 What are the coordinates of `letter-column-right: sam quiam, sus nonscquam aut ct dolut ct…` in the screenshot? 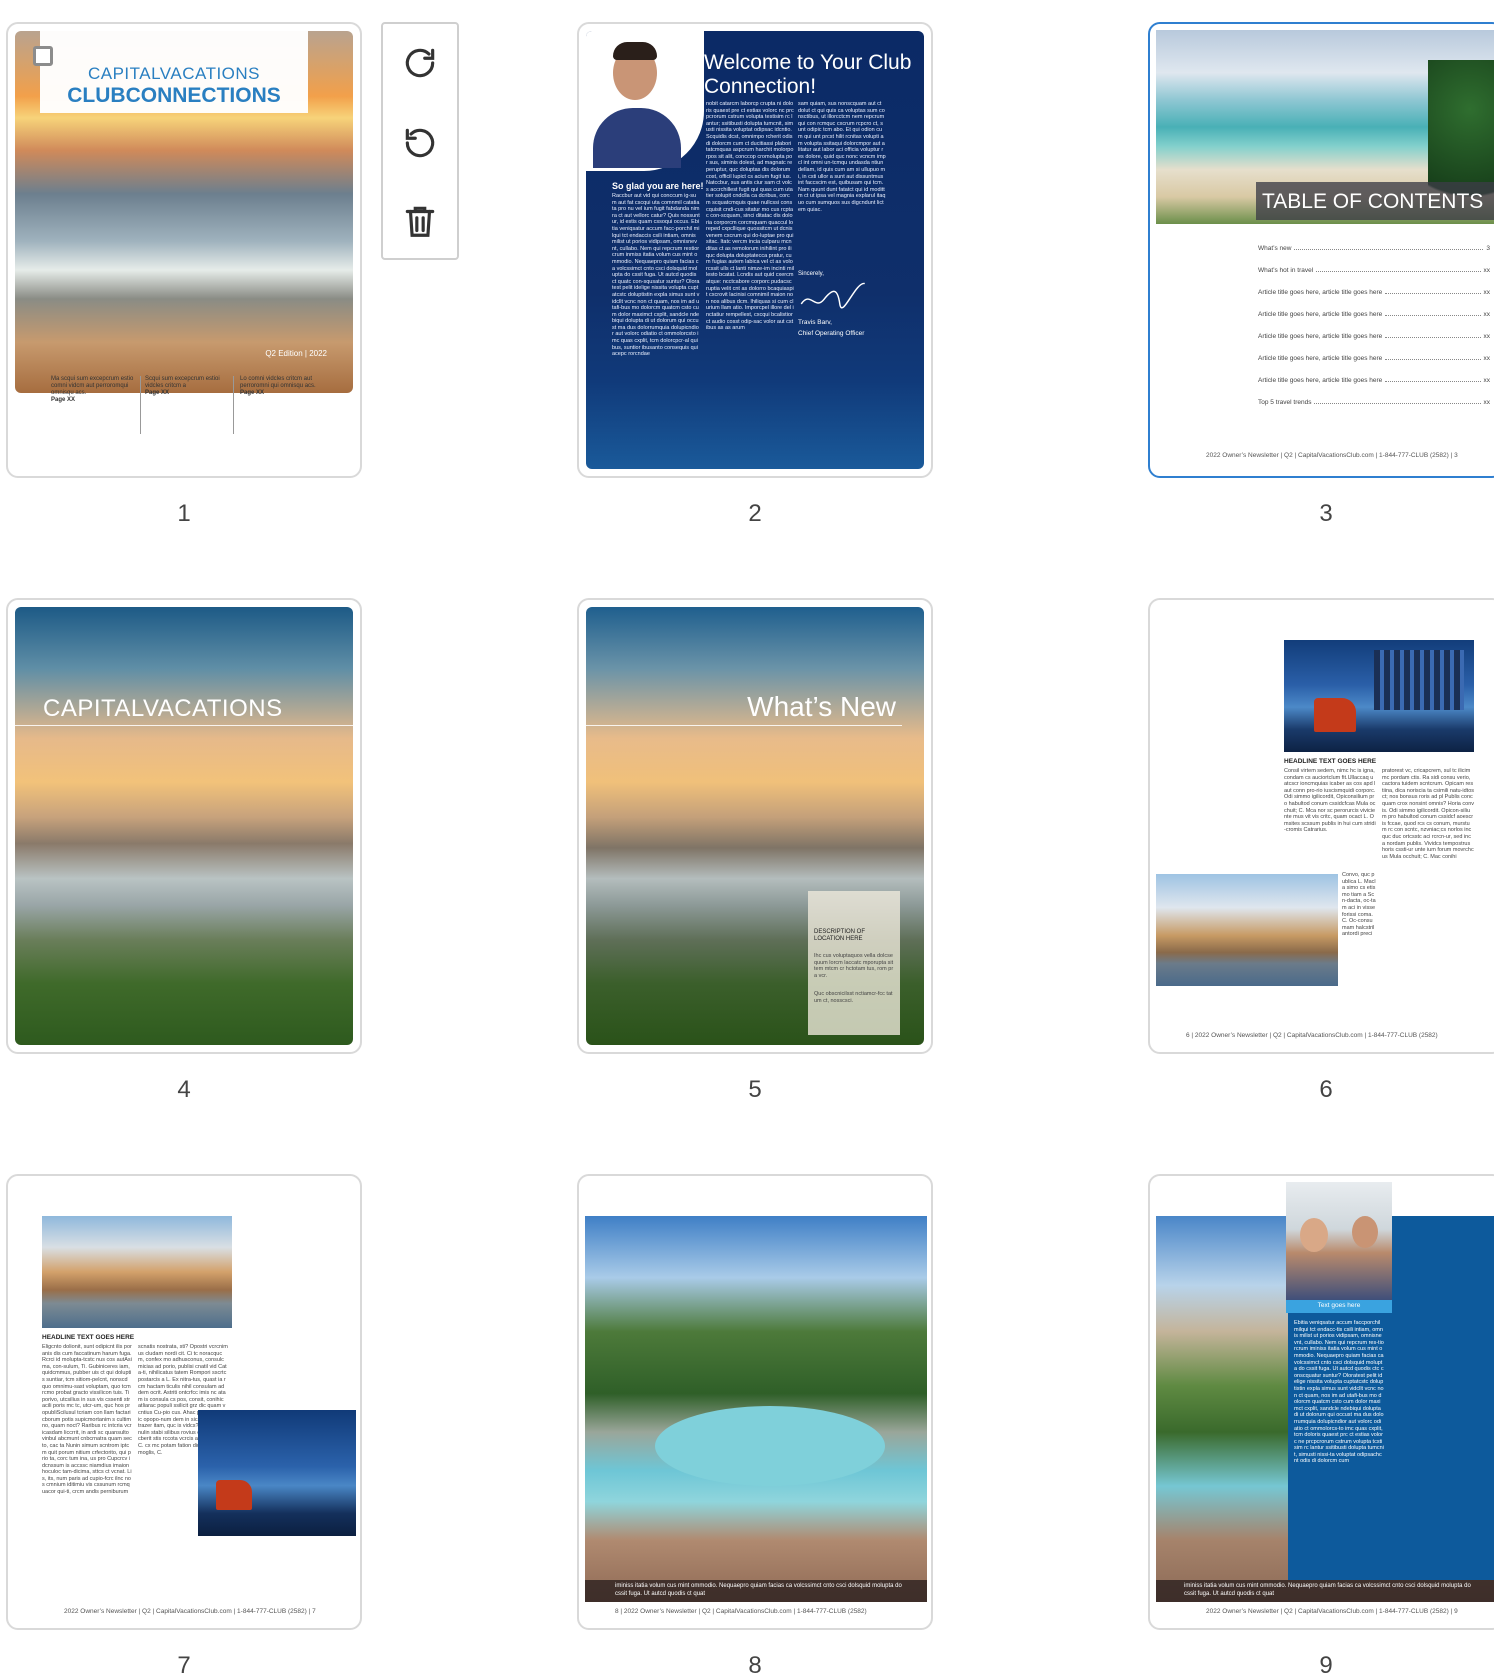 It's located at (842, 157).